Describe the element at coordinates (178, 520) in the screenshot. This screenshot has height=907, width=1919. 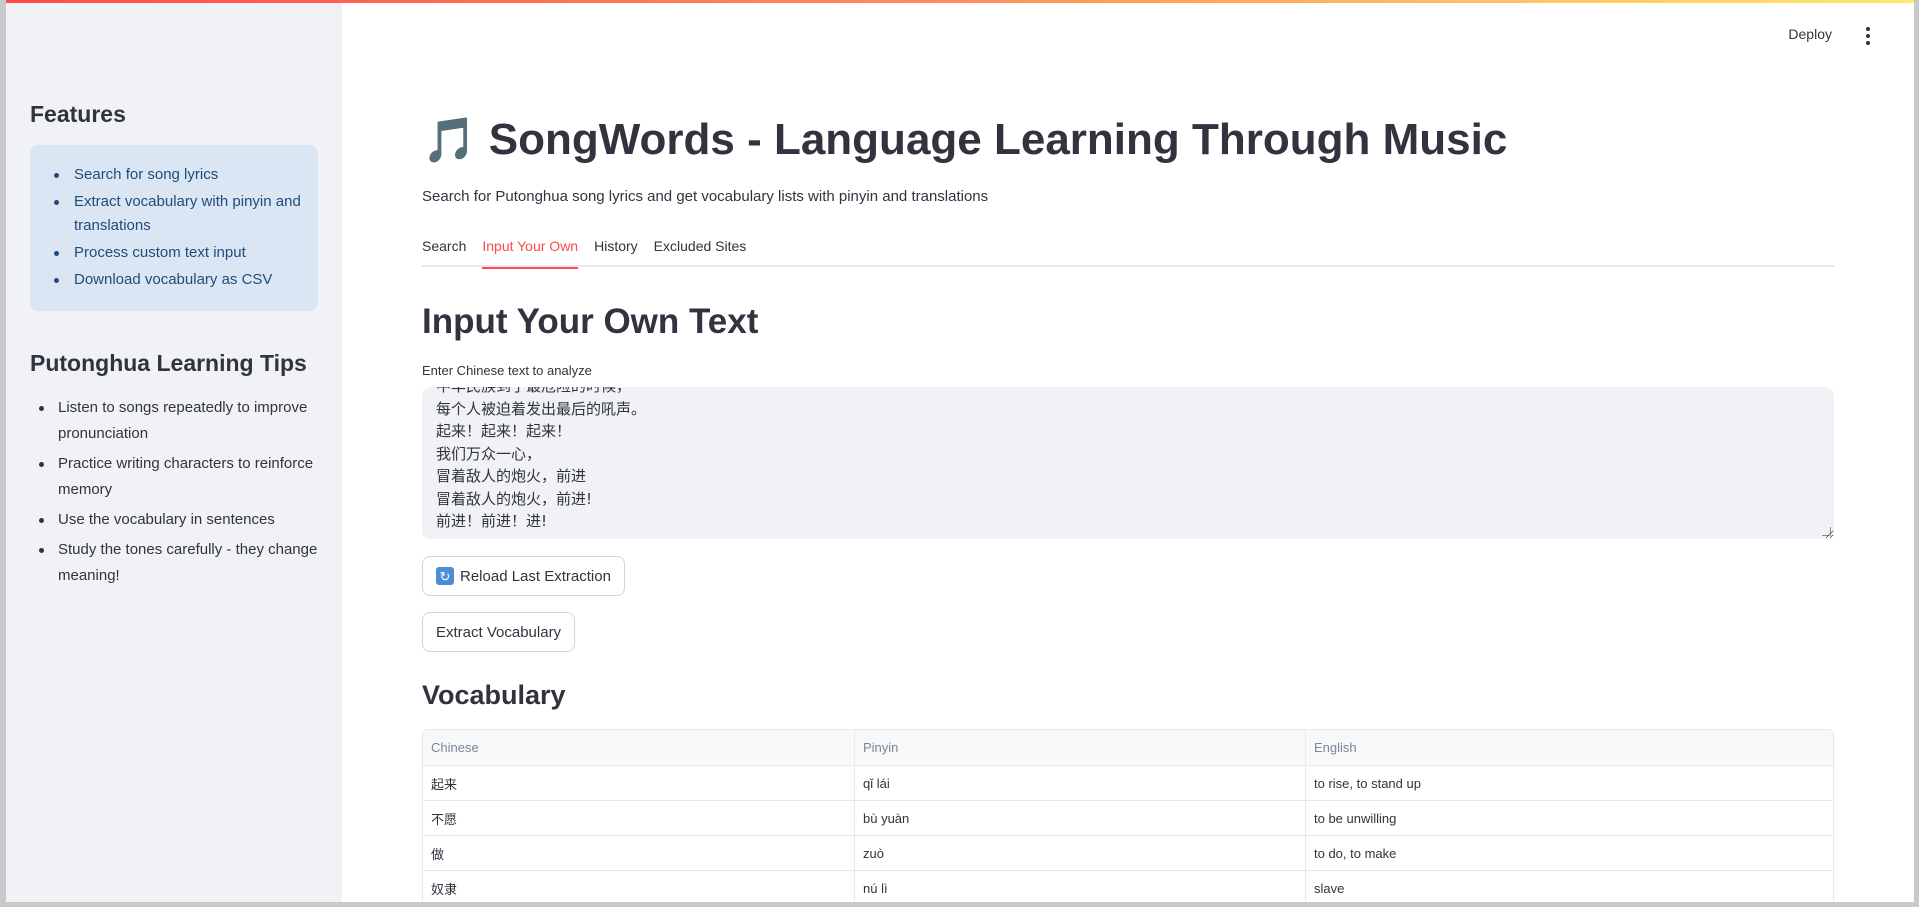
I see `tips-list-item: Use the vocabulary in sentences` at that location.